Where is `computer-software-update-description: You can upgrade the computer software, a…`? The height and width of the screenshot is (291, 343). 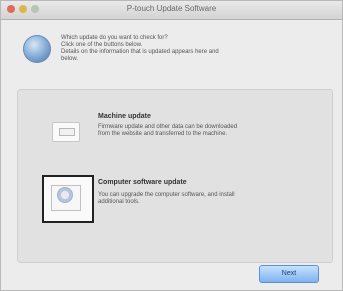
computer-software-update-description: You can upgrade the computer software, a… is located at coordinates (166, 199).